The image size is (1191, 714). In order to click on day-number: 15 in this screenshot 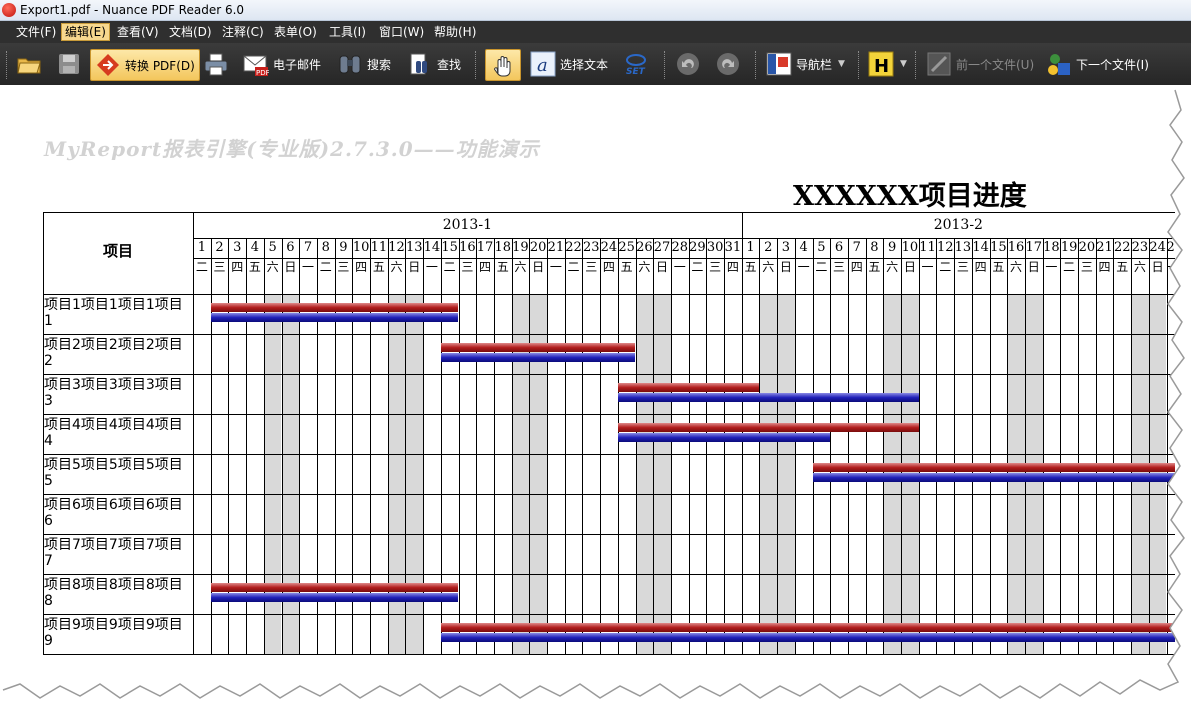, I will do `click(998, 247)`.